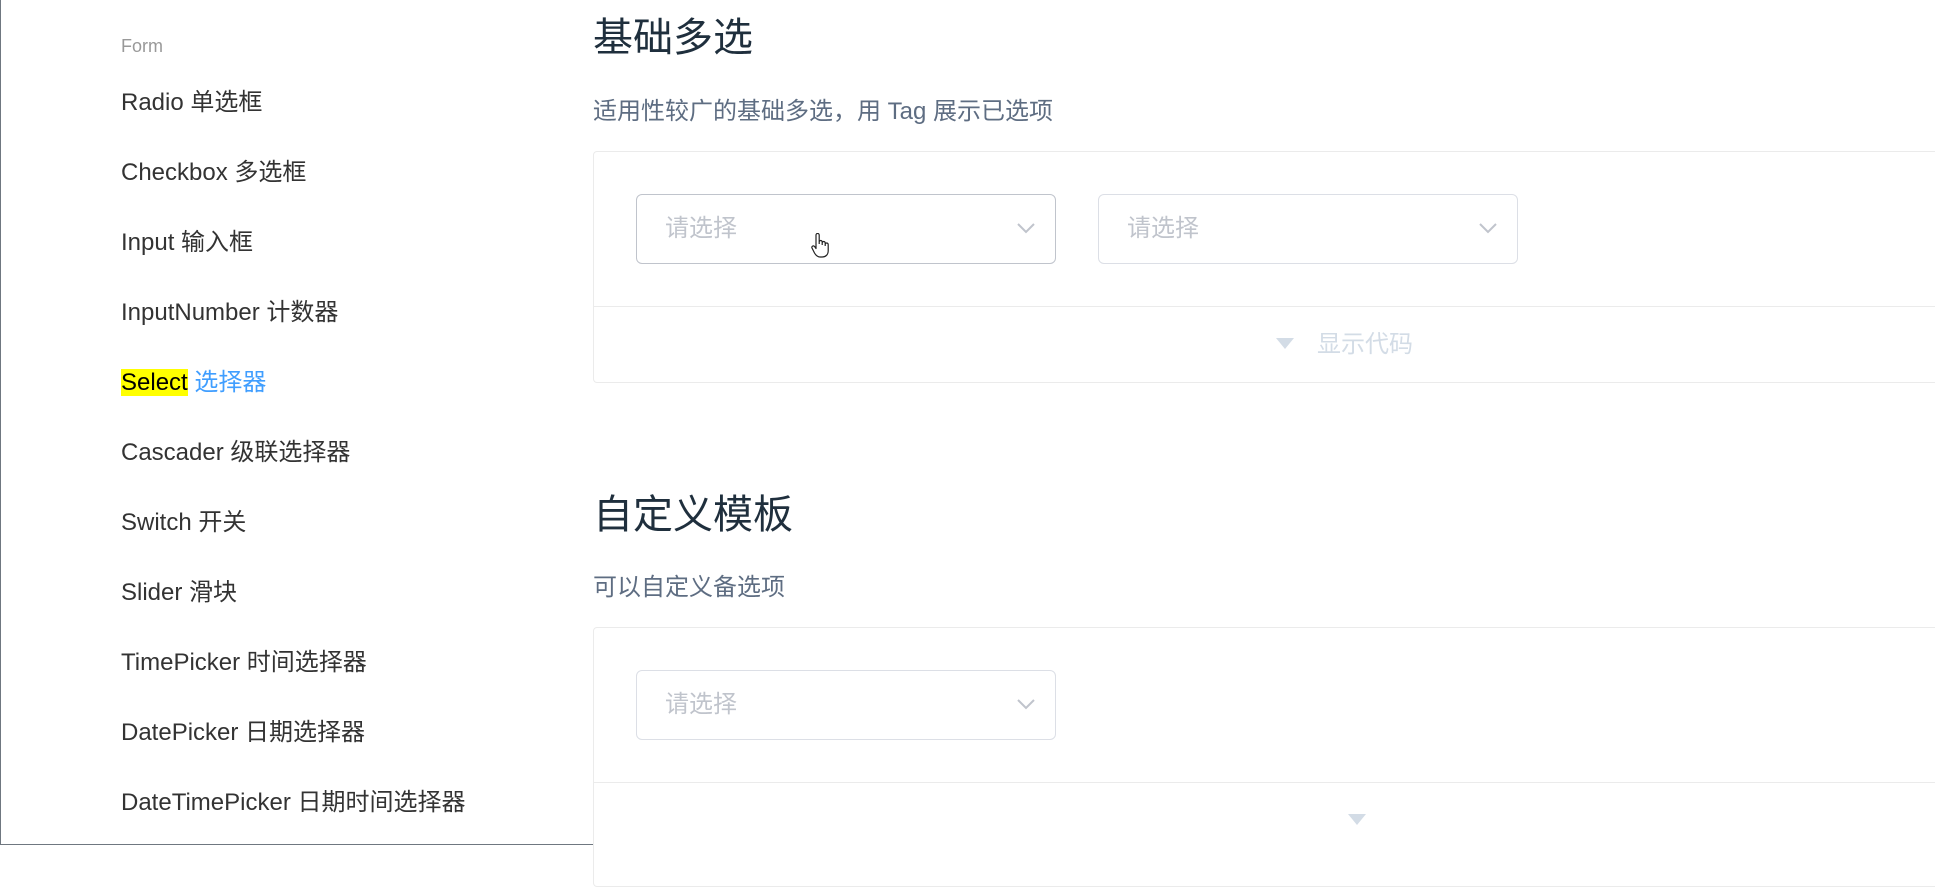  I want to click on sidebar-item-datetimepicker: DateTimePicker 日期时间选择器, so click(293, 815).